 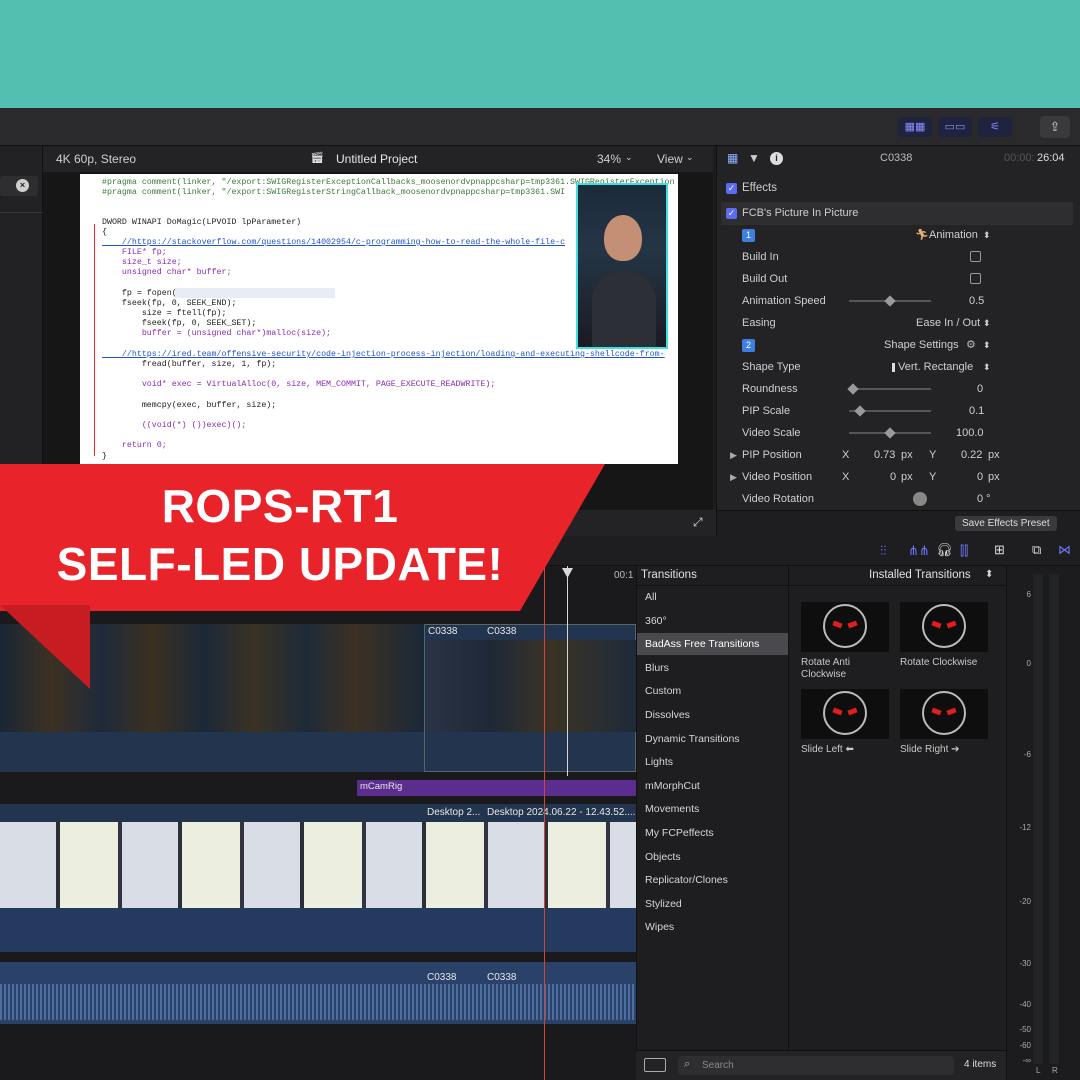 I want to click on animation-speed-value: 0.5, so click(x=976, y=301).